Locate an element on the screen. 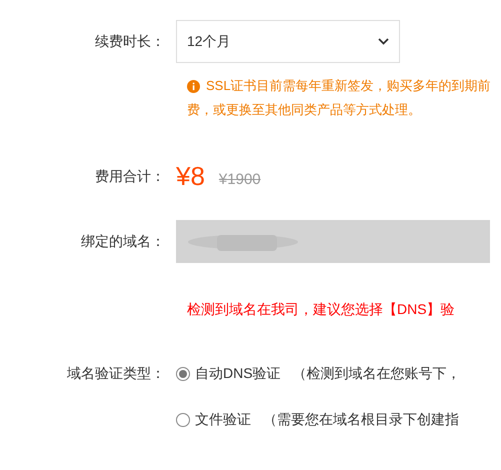 The width and height of the screenshot is (501, 470). info-icon is located at coordinates (193, 86).